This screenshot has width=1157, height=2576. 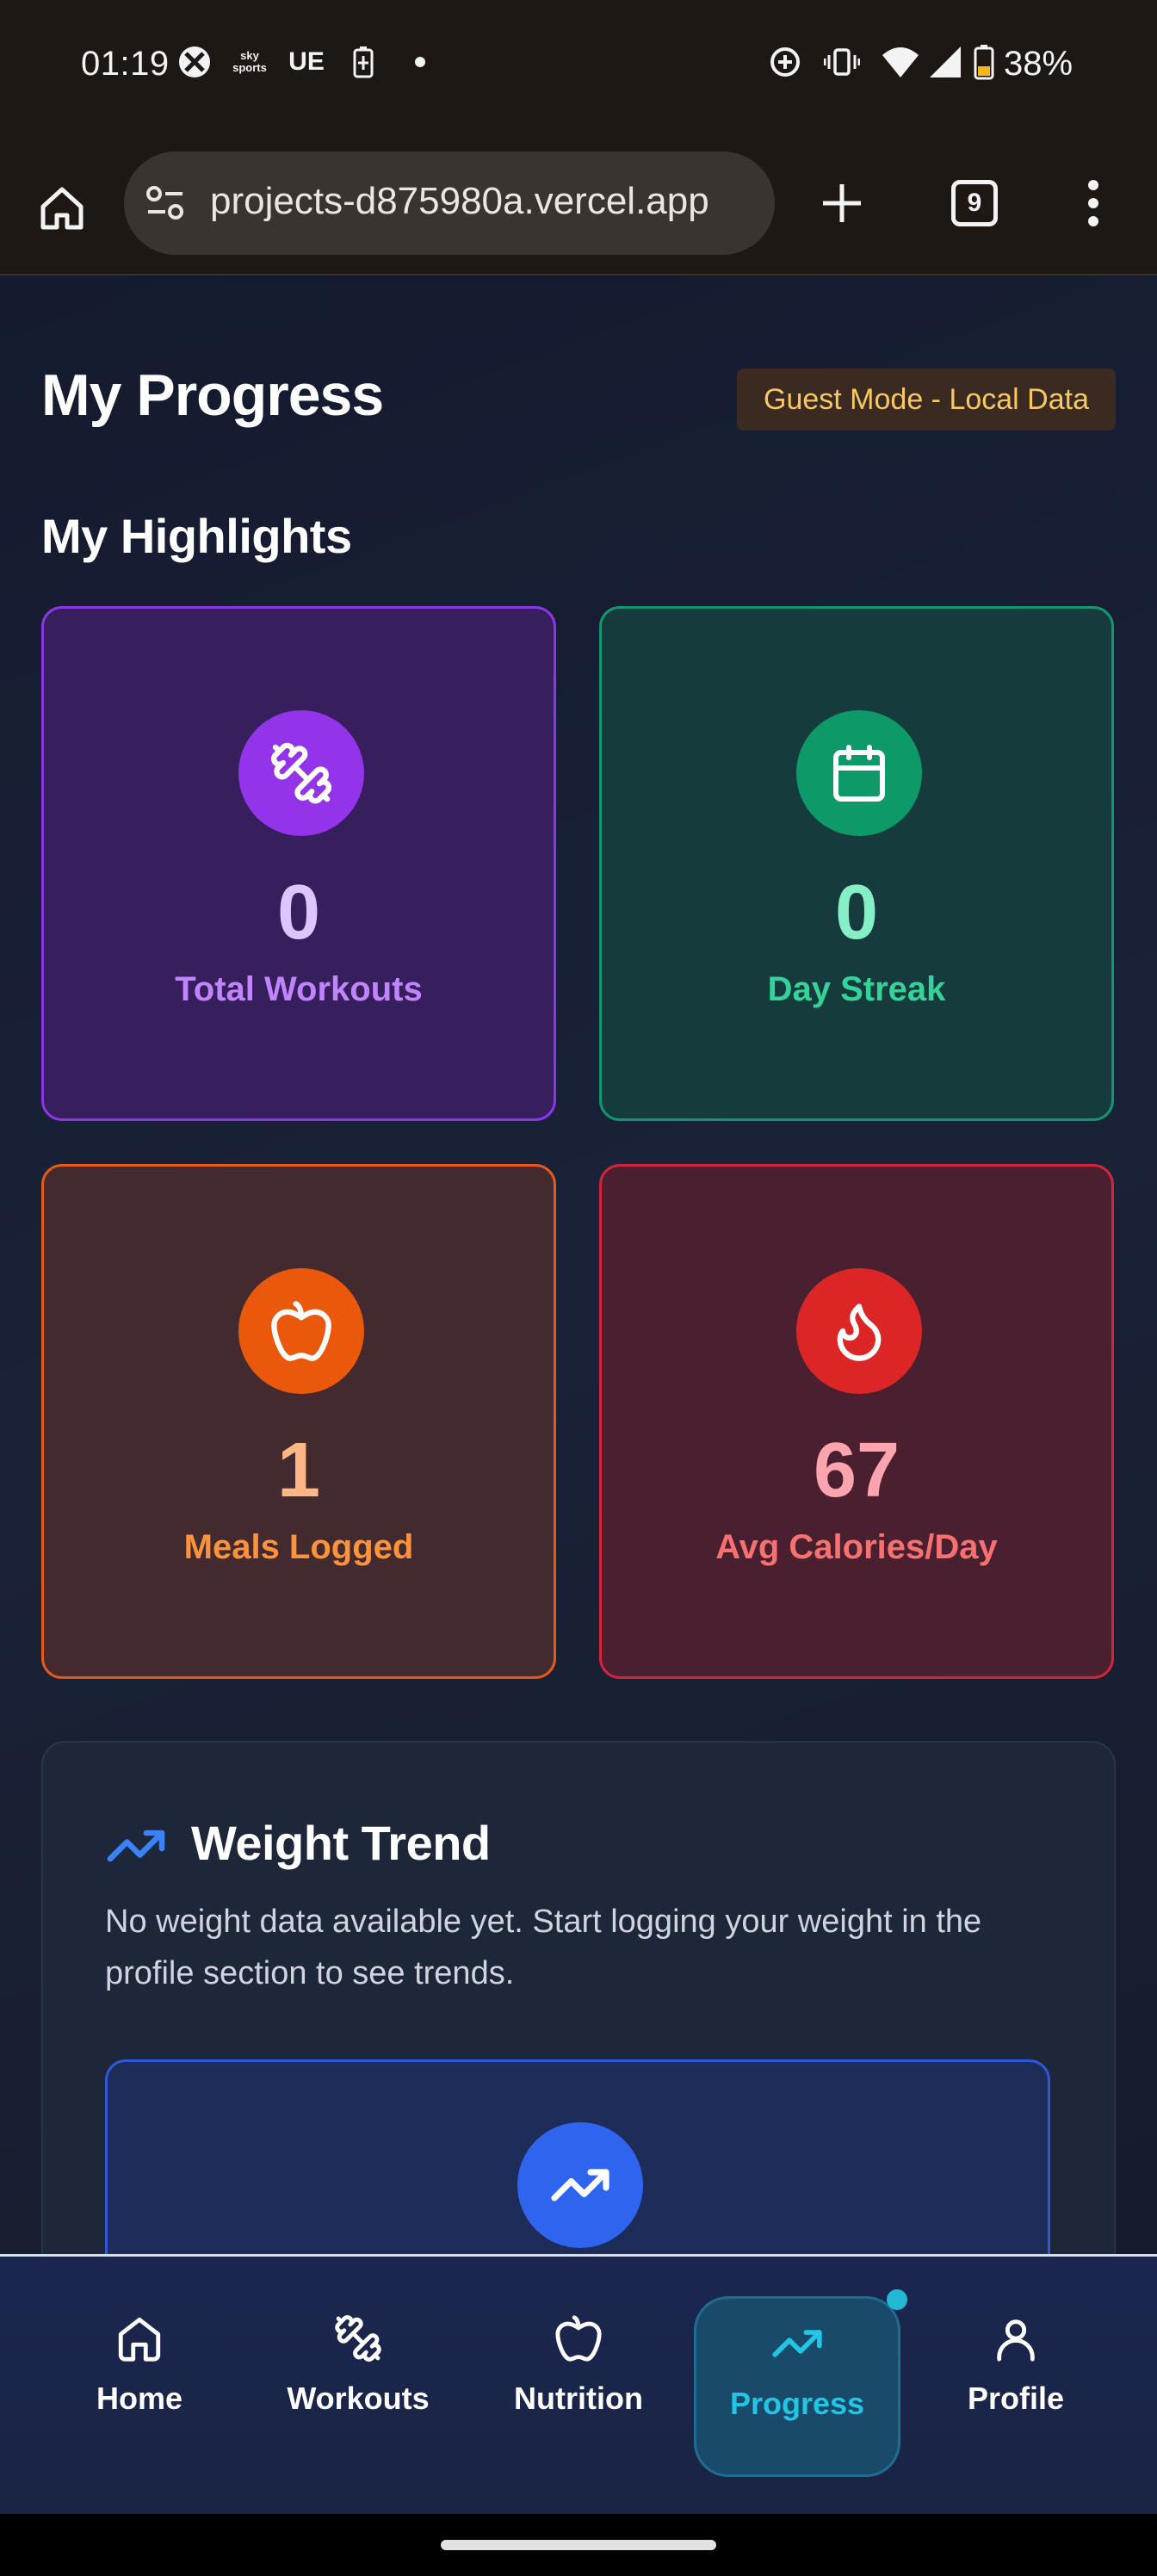 I want to click on day-streak-value: 0, so click(x=856, y=913).